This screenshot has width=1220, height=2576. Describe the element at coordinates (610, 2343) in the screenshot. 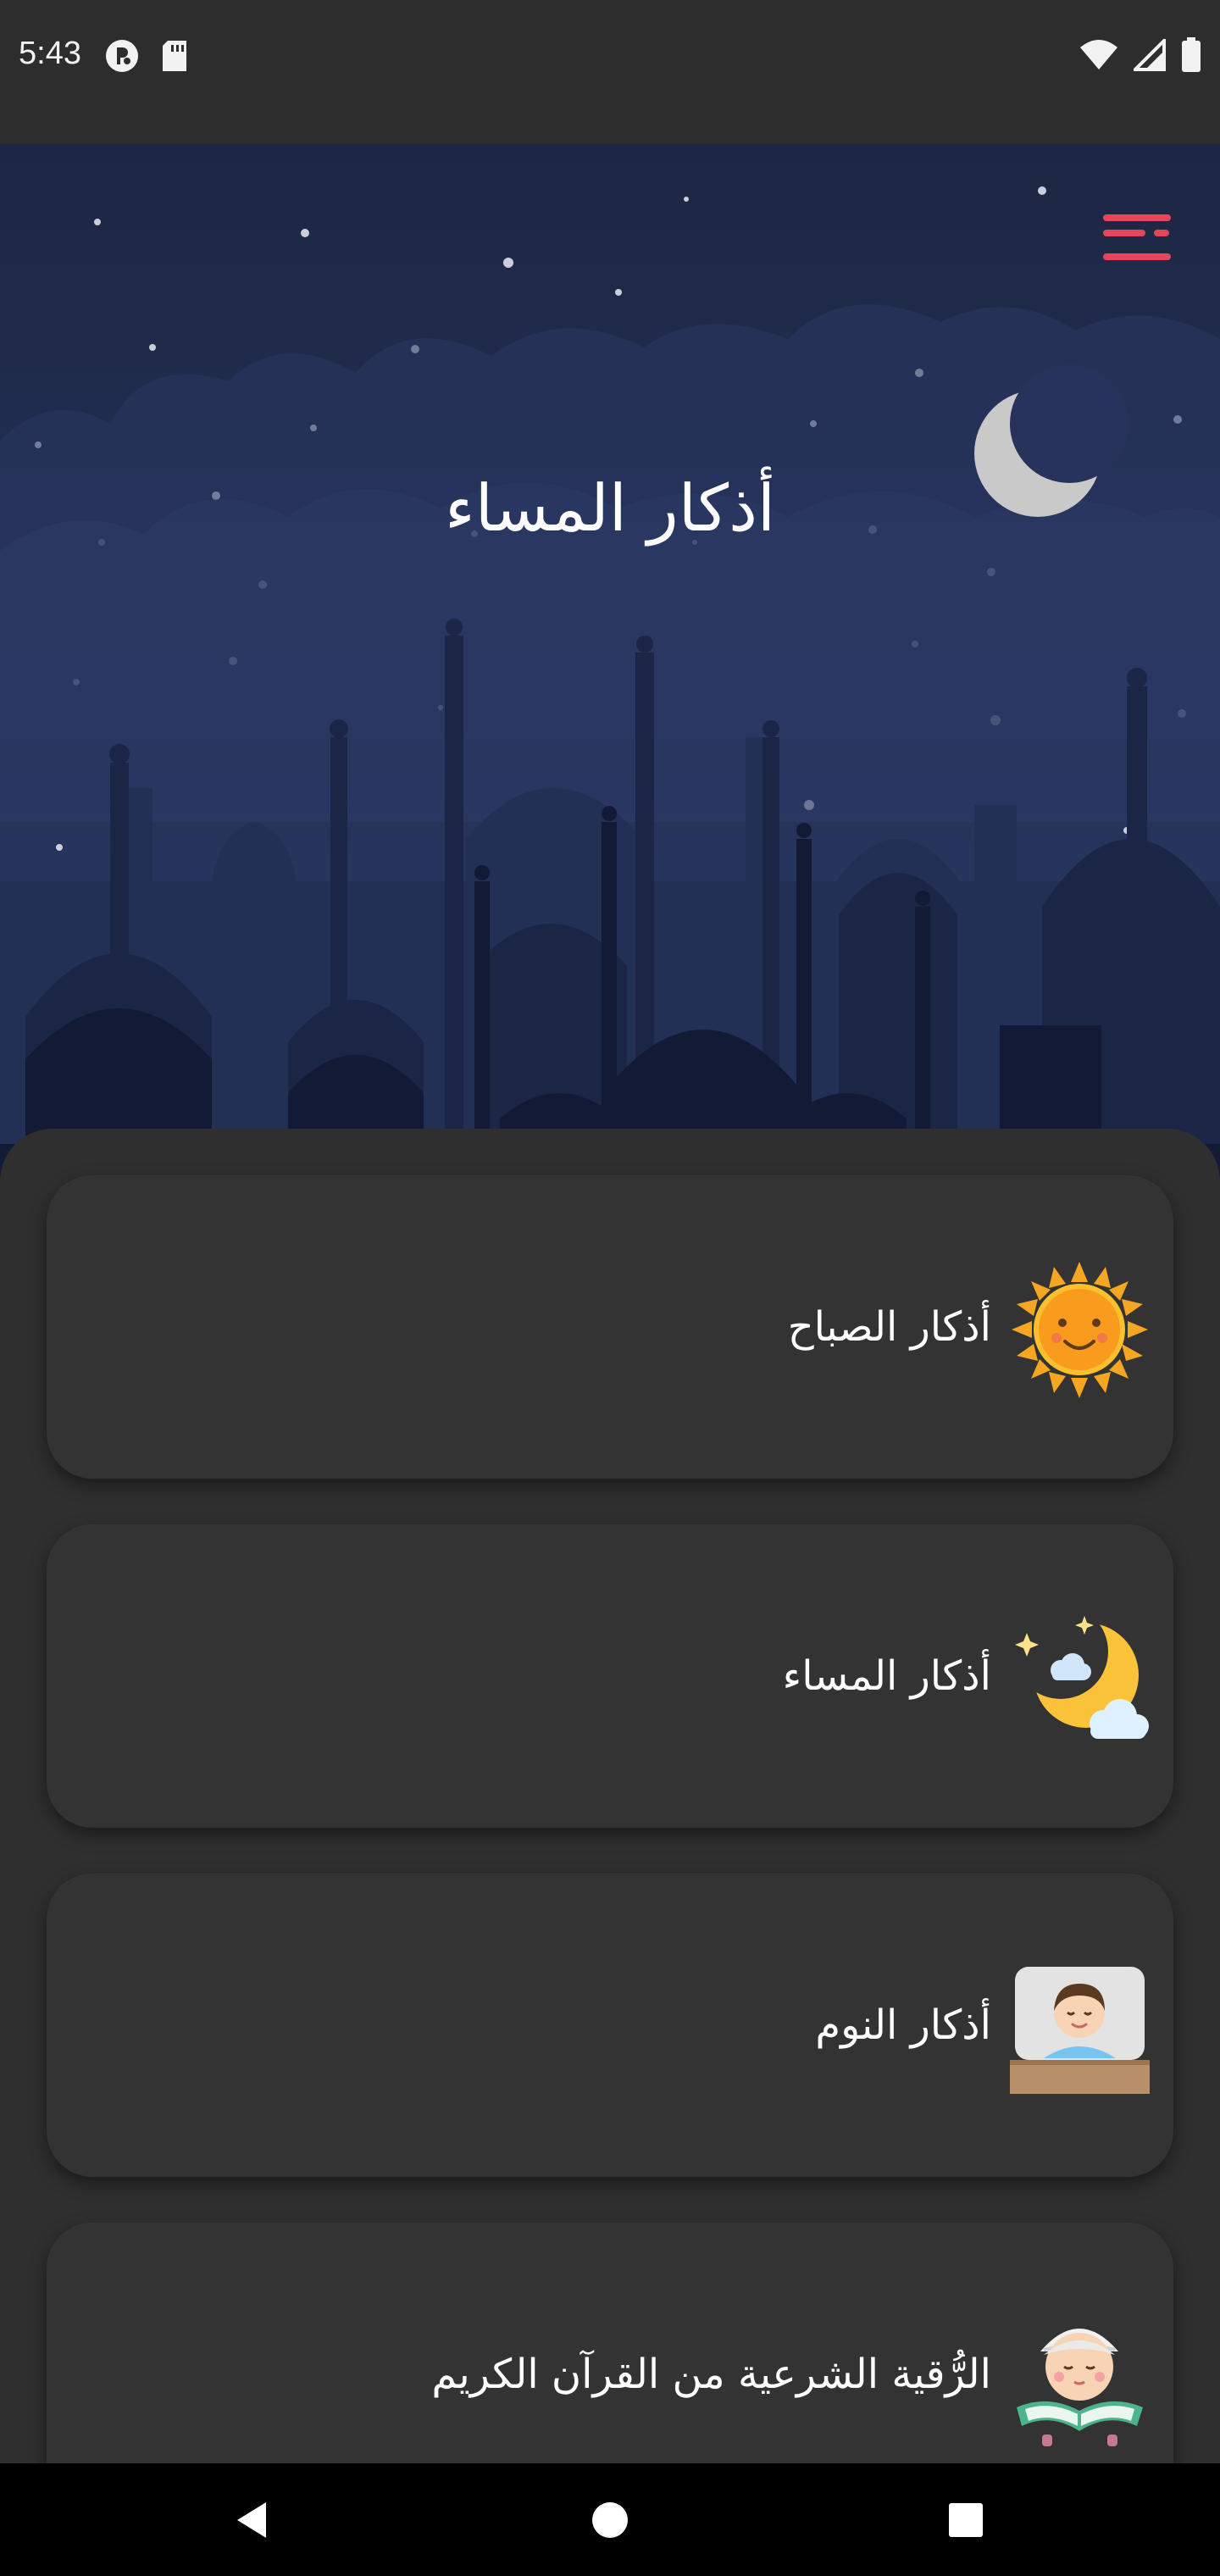

I see `azkar-card-ruqyah: الرُّقية الشرعية من القرآن الكريم` at that location.